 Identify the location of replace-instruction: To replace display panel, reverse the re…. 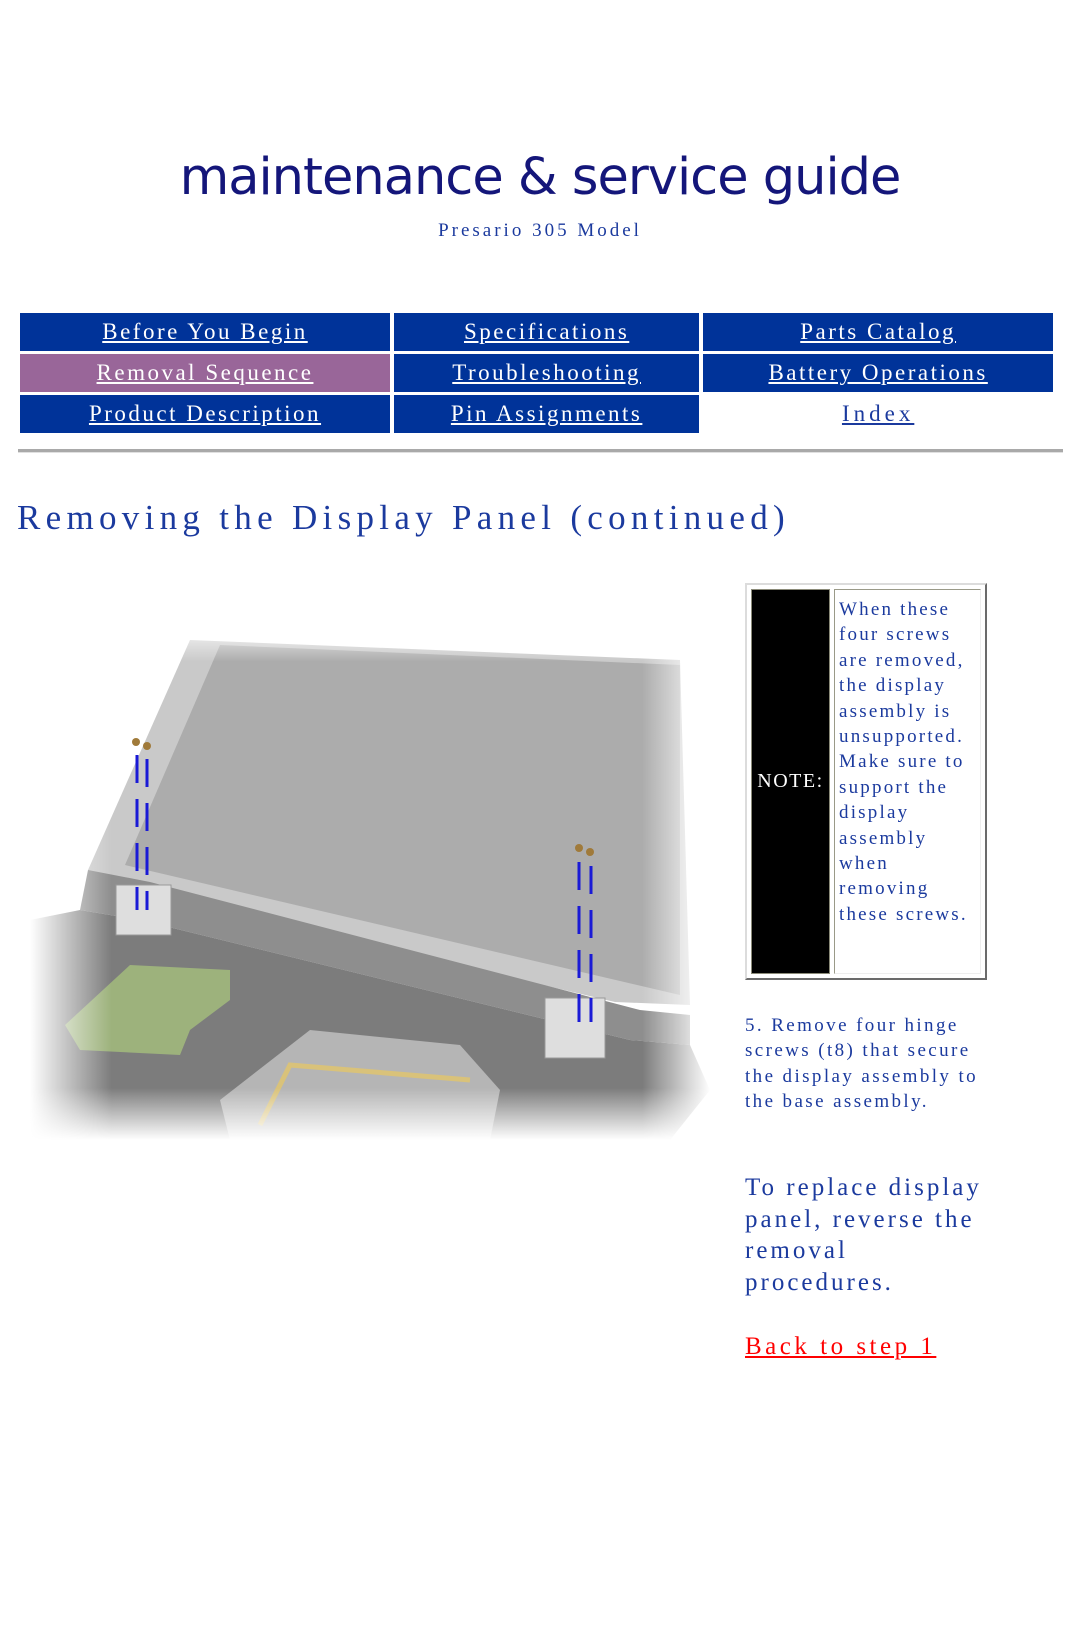
(863, 1235).